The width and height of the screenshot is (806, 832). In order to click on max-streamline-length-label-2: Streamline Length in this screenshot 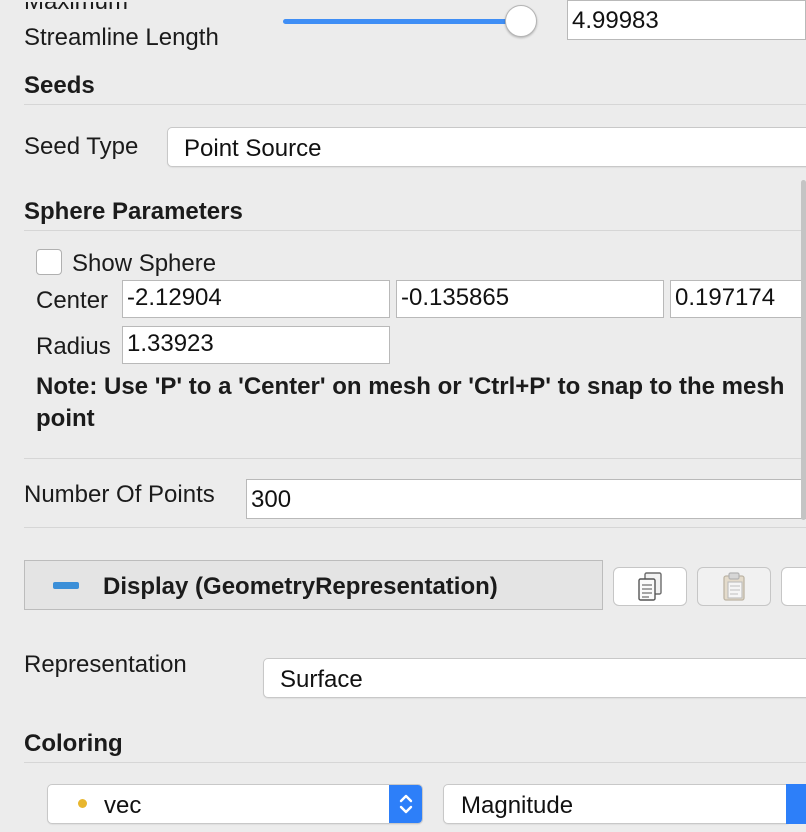, I will do `click(121, 37)`.